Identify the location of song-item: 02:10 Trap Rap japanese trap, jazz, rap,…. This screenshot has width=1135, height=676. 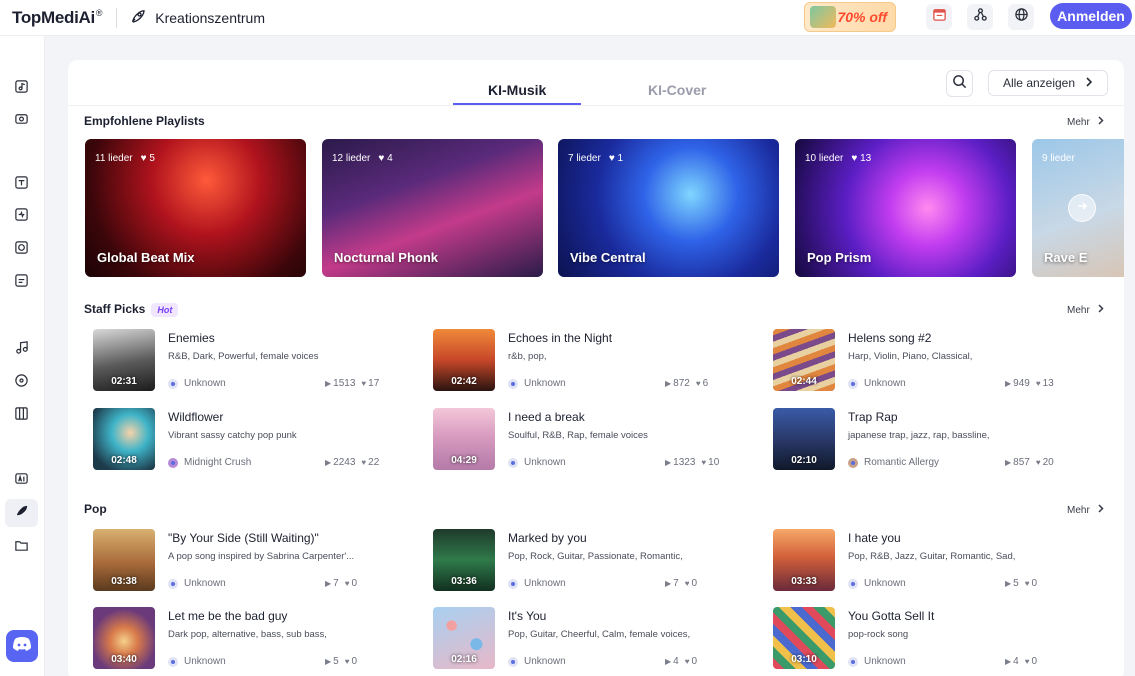
(915, 439).